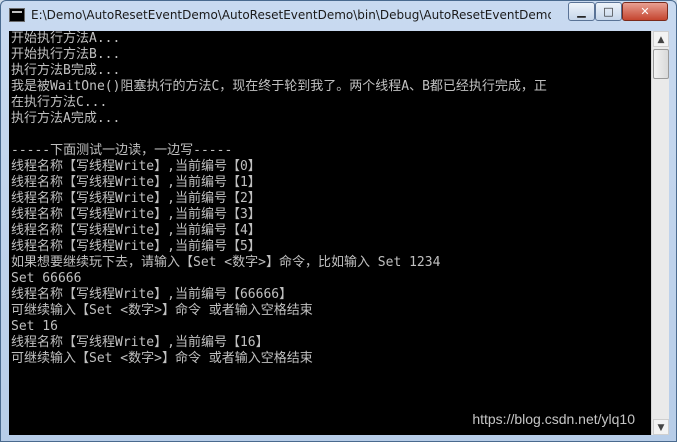 This screenshot has width=677, height=442. I want to click on console-line: Set 16, so click(34, 326).